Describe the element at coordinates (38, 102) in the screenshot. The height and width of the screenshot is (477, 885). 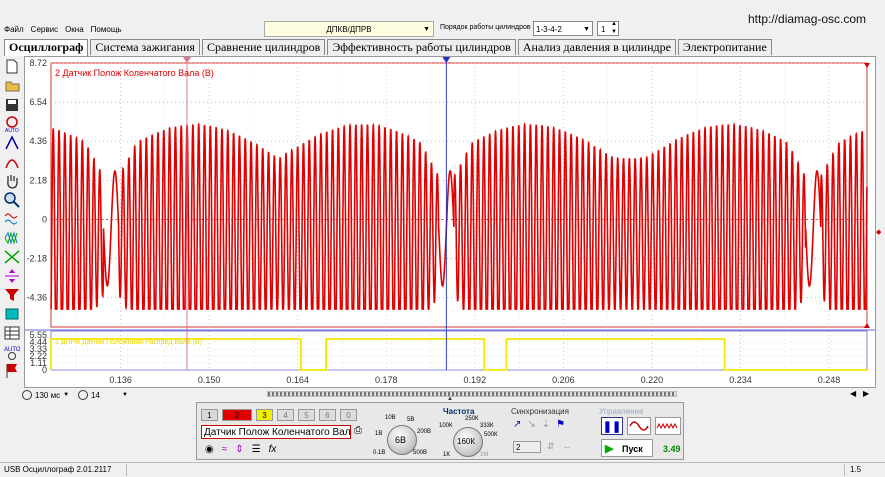
I see `y-tick-label: 6.54` at that location.